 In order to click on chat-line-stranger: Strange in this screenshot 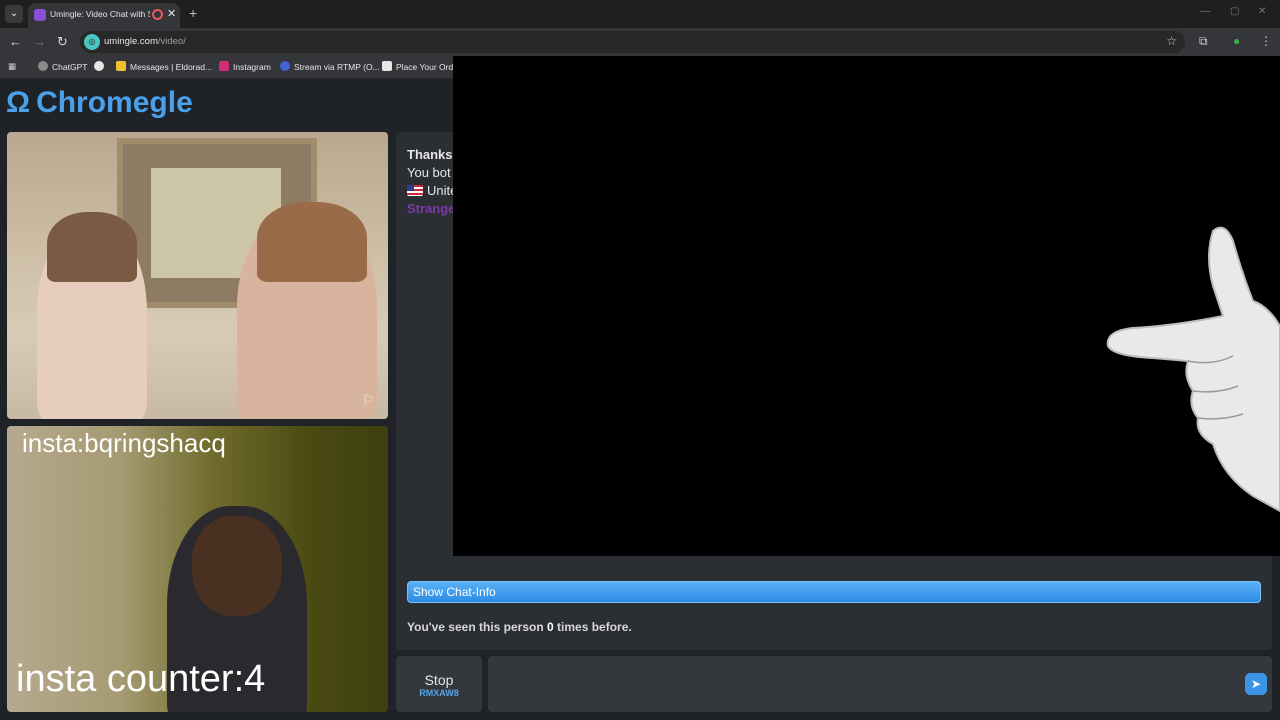, I will do `click(431, 208)`.